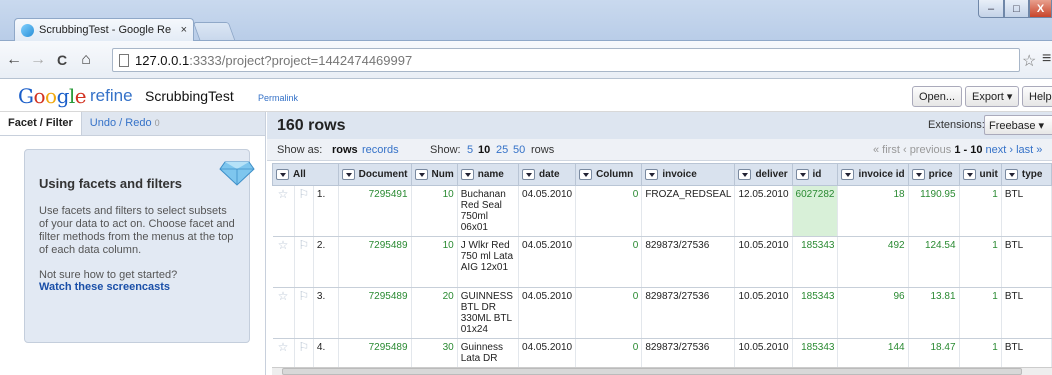  I want to click on cell-name: GUINNESS BTL DR 330ML BTL 01x24, so click(488, 313).